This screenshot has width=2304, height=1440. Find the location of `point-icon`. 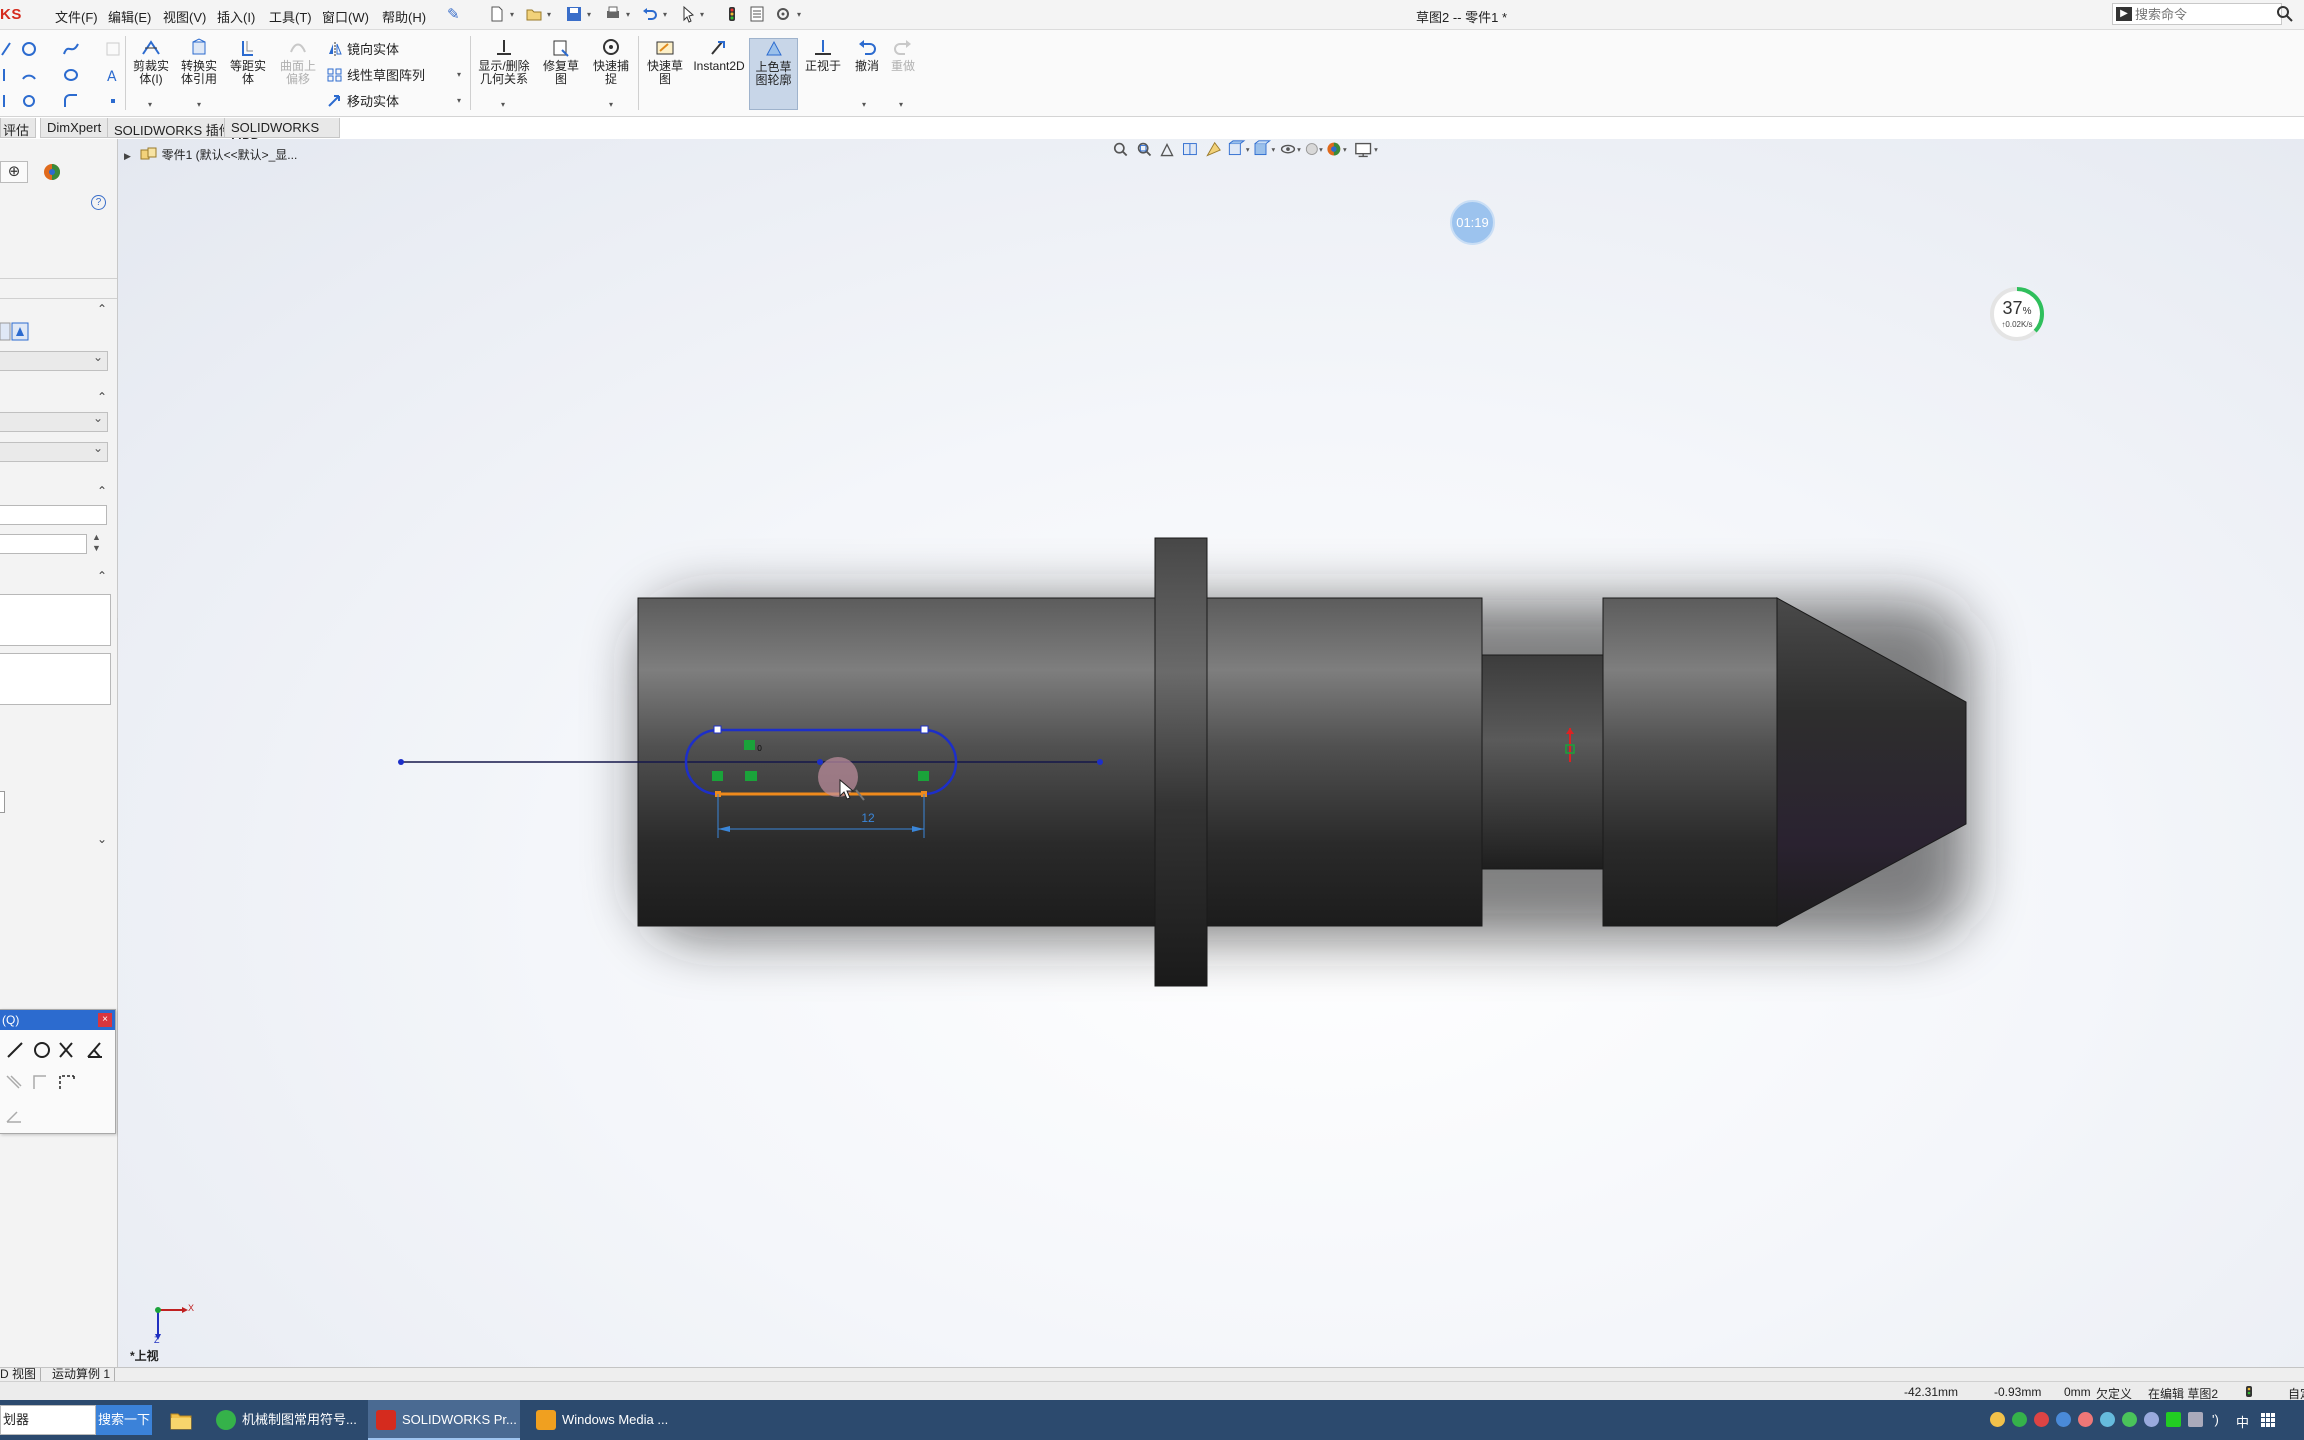

point-icon is located at coordinates (113, 101).